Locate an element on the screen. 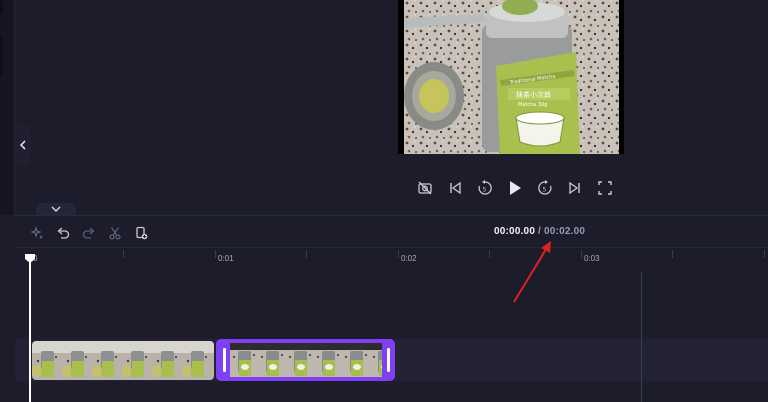 Image resolution: width=768 pixels, height=402 pixels. duplicate-icon is located at coordinates (142, 233).